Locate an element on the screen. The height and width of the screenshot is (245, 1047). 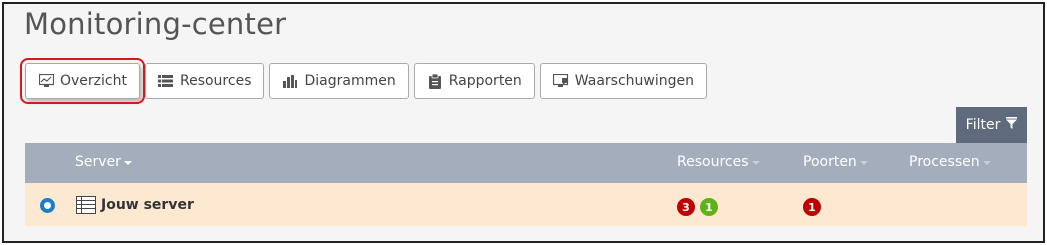
filter-label: Filter is located at coordinates (983, 125).